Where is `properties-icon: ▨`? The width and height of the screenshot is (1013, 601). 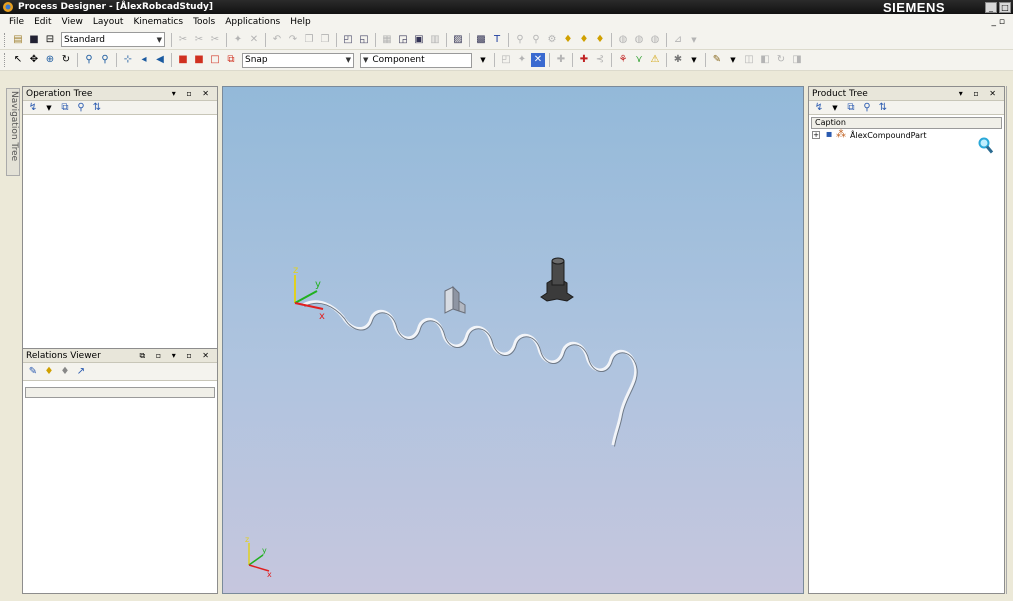
properties-icon: ▨ is located at coordinates (458, 40).